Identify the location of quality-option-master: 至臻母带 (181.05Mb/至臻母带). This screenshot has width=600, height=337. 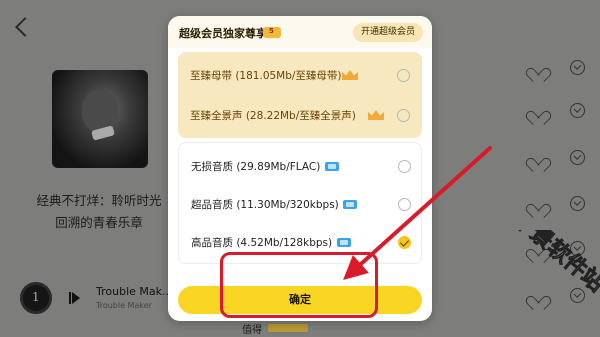
(300, 75).